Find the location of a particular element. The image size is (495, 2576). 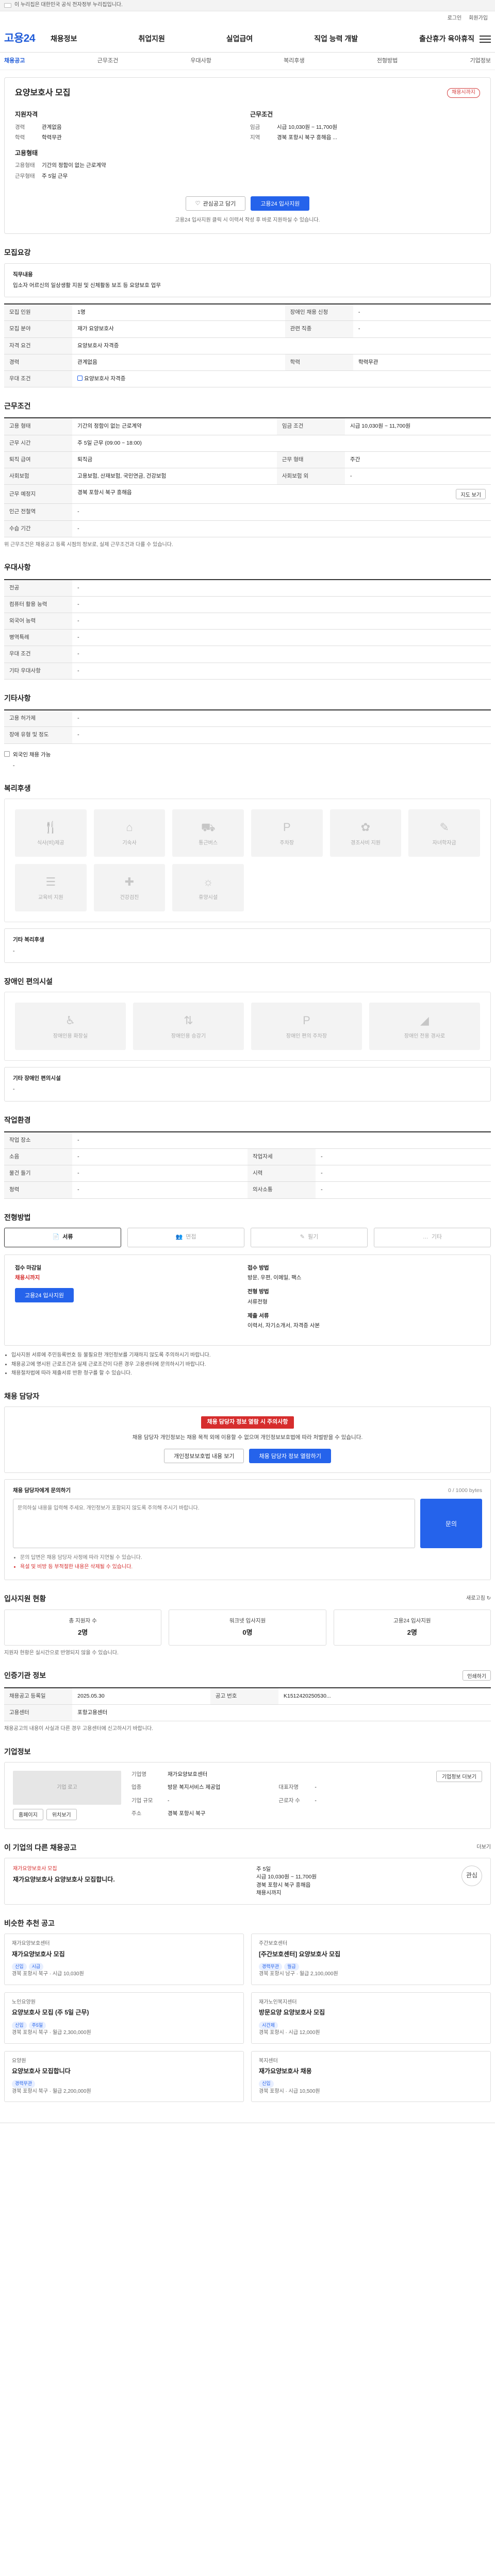

section-tabs: 채용공고 근무조건 우대사항 복리후생 전형방법 기업정보 is located at coordinates (247, 61).